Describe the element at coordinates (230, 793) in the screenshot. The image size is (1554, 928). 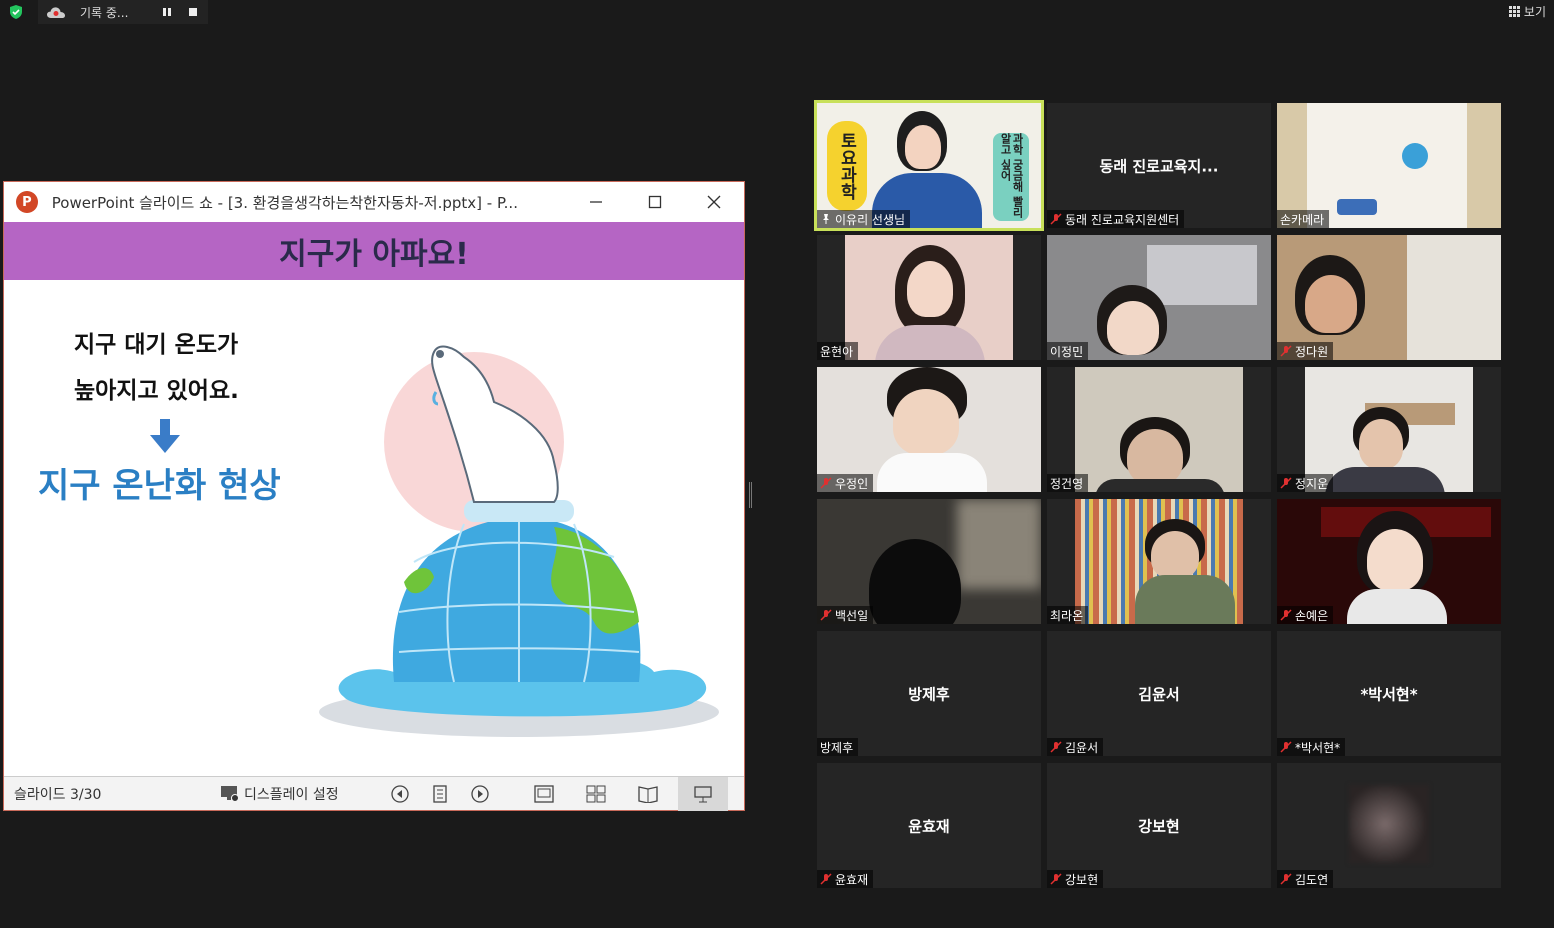
I see `monitor-gear-icon` at that location.